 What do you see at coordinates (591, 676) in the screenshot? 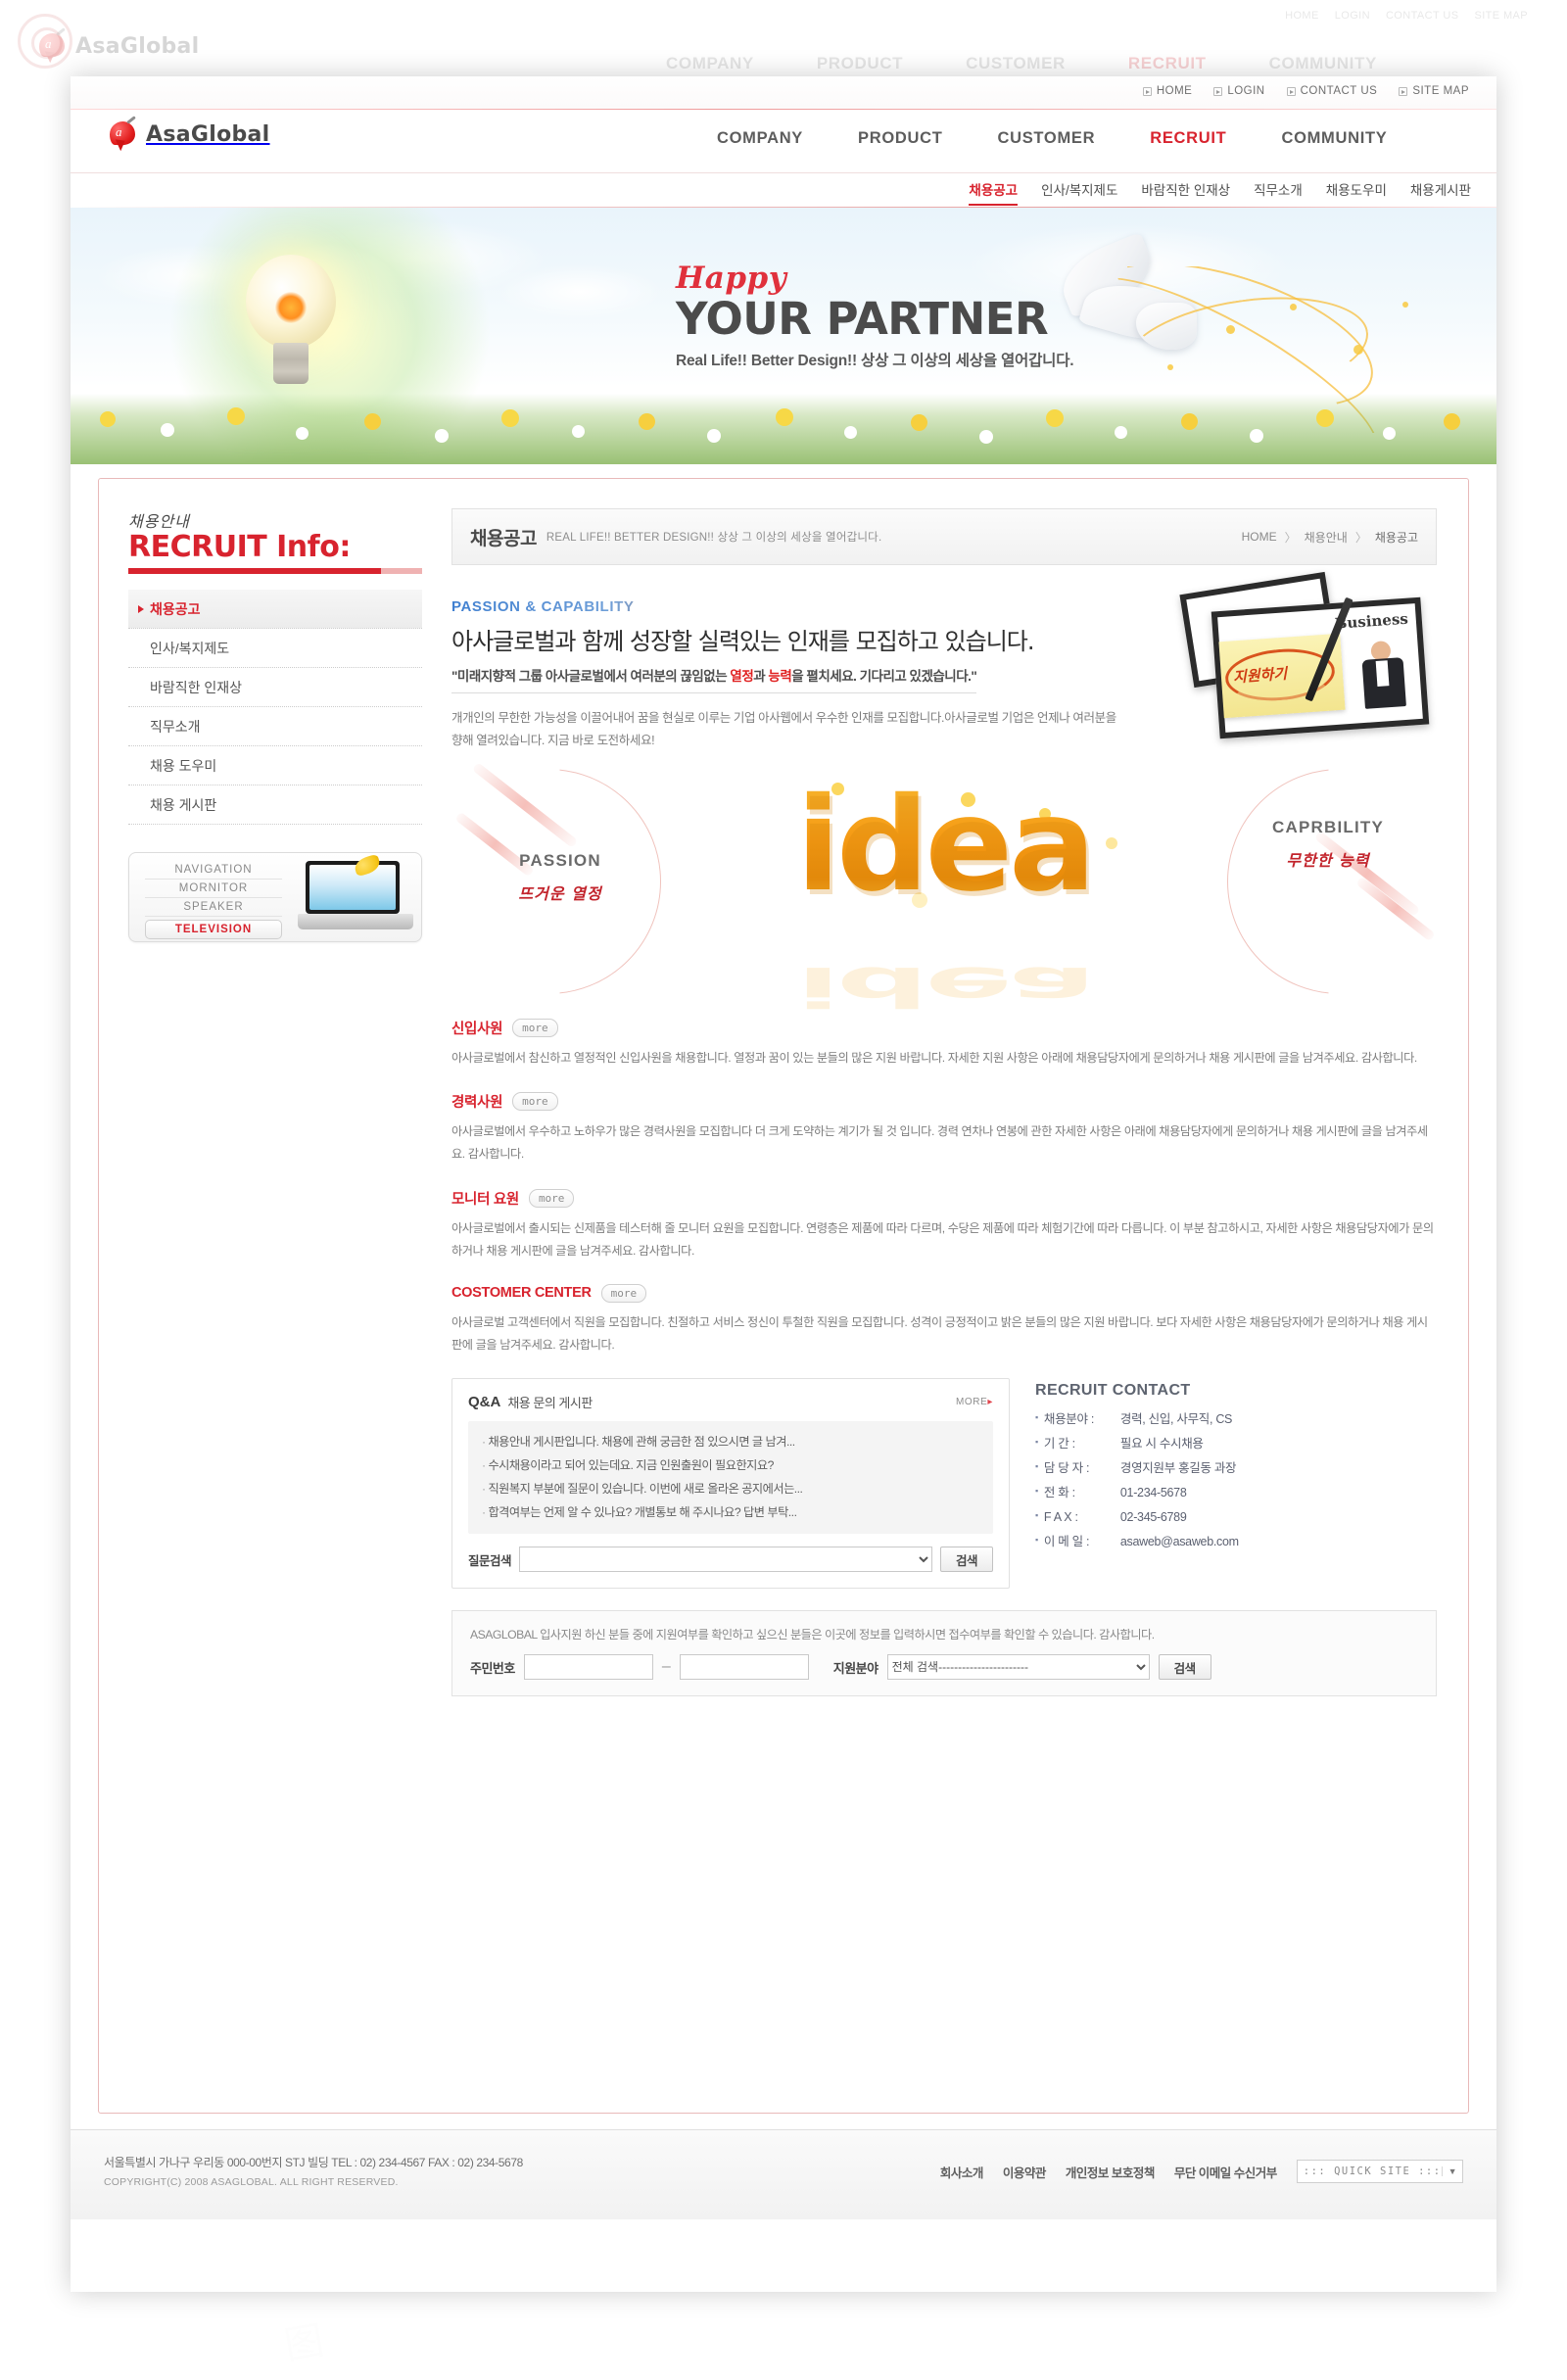
I see `intro-quote-pre: "미래지향적 그룹 아사글로벌에서 여러분의 끊임없는` at bounding box center [591, 676].